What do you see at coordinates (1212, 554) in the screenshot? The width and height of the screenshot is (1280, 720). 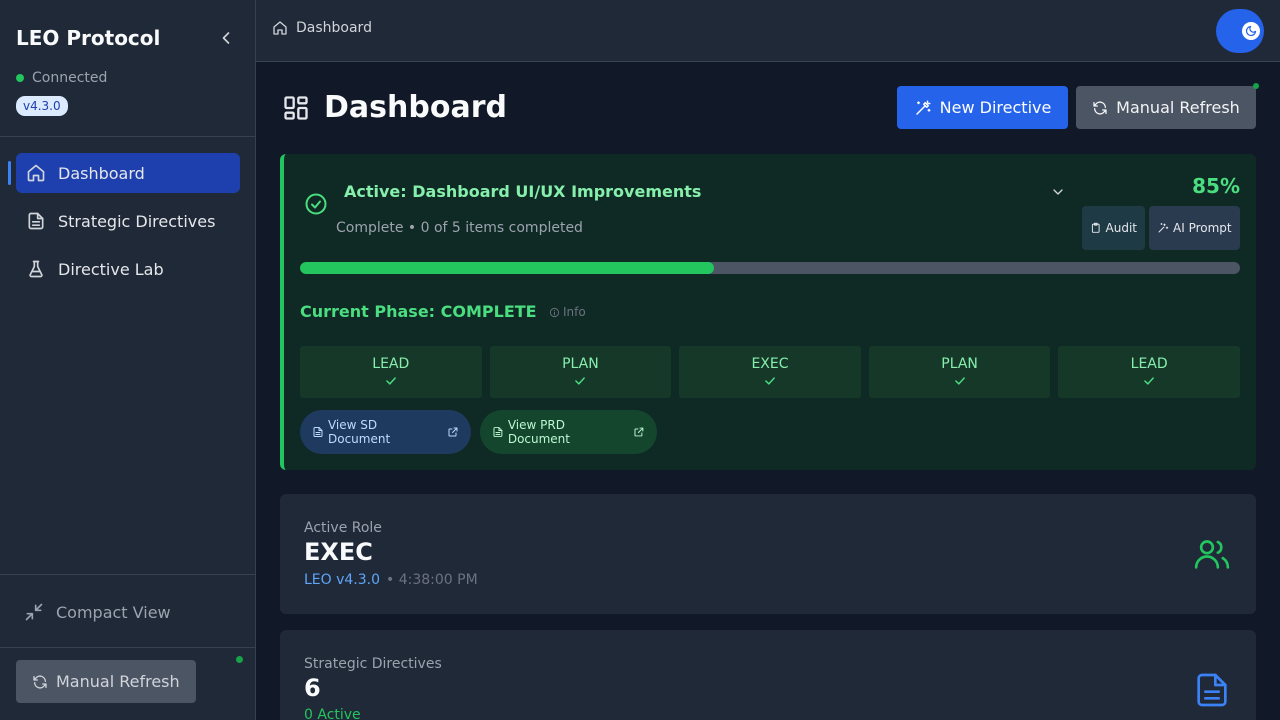 I see `users-icon` at bounding box center [1212, 554].